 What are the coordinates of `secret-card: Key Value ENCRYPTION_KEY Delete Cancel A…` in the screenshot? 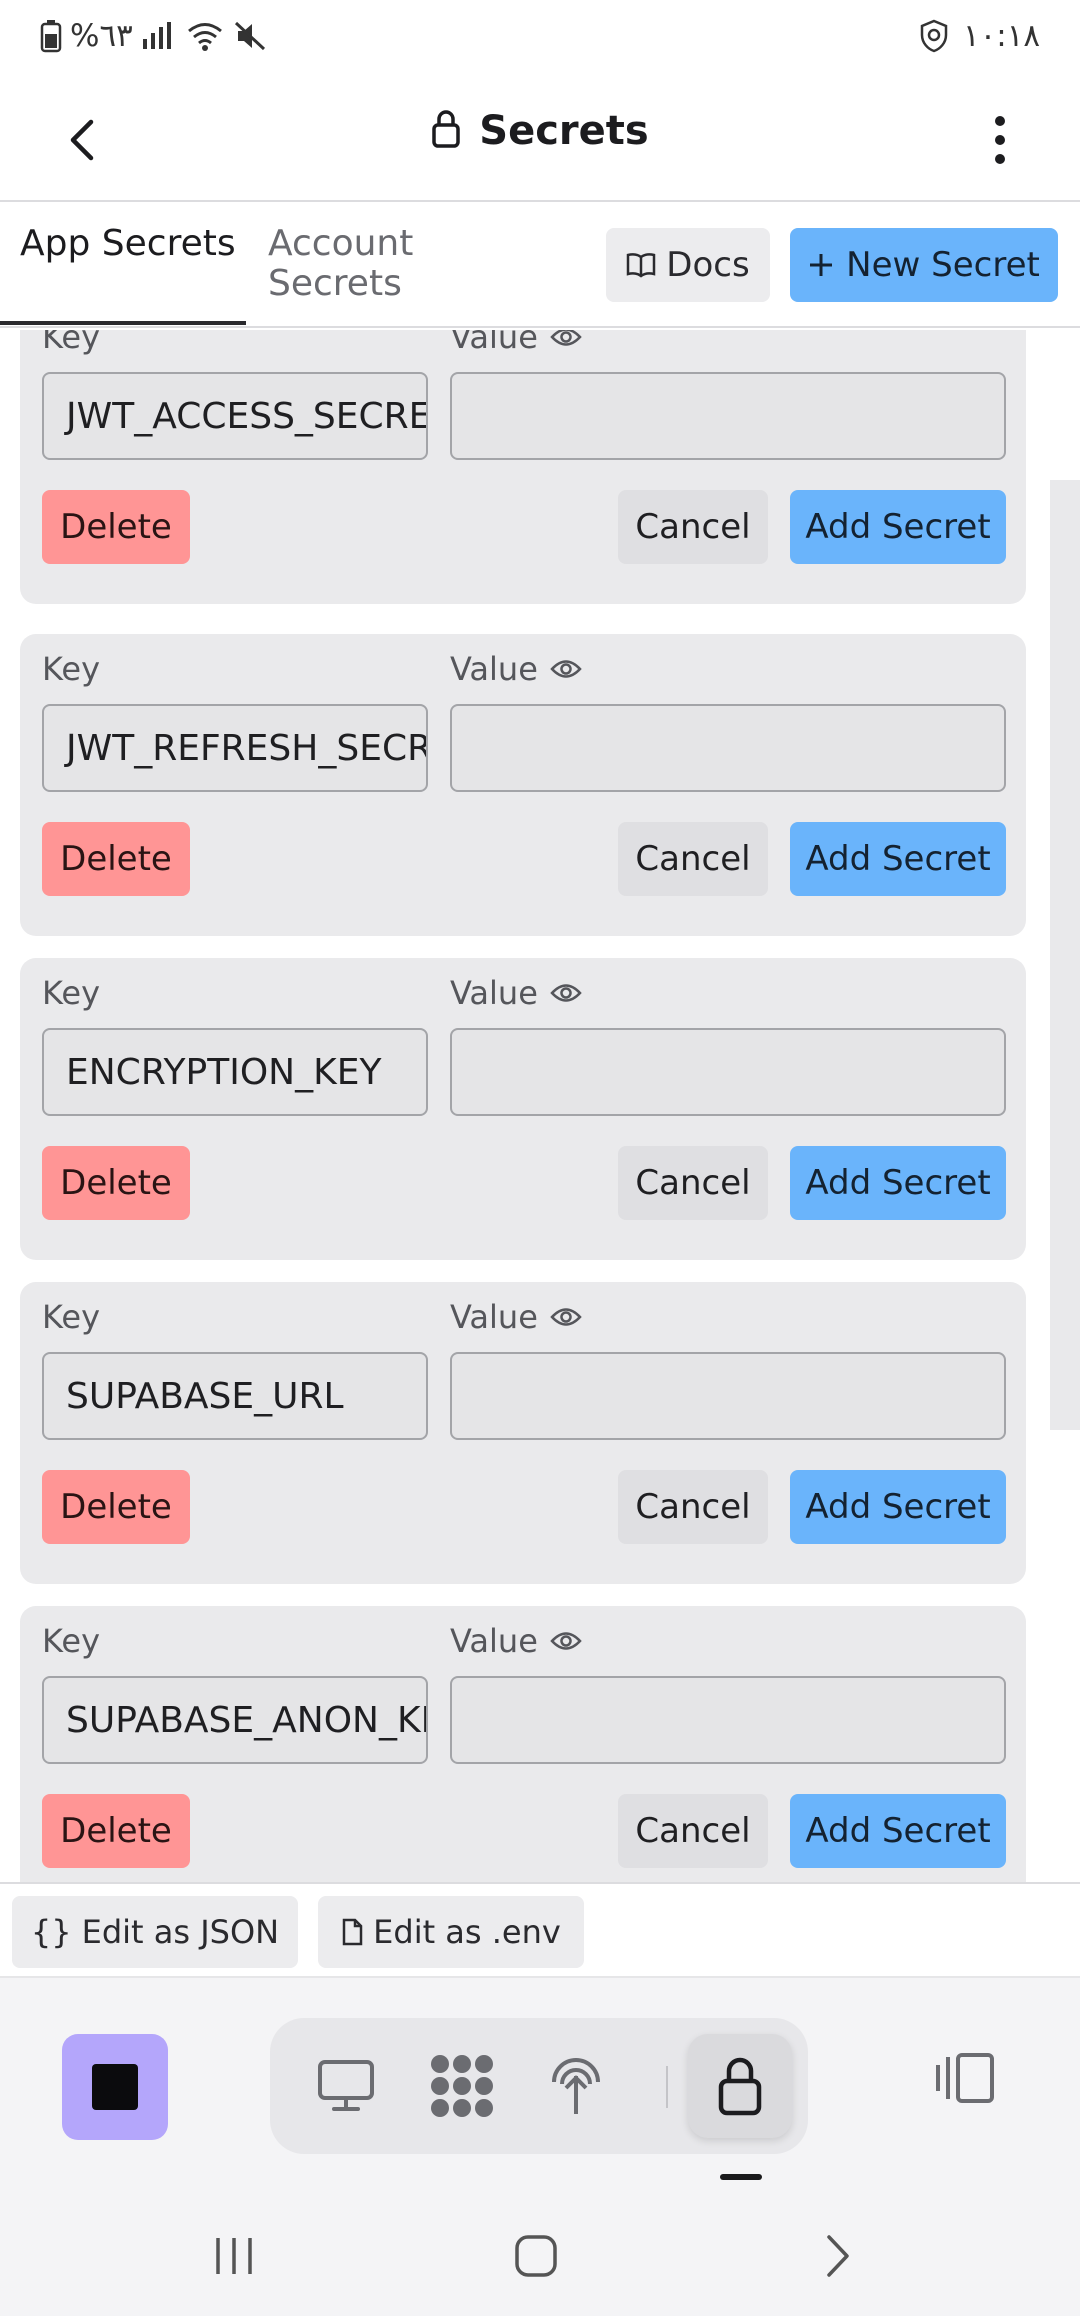 It's located at (523, 1109).